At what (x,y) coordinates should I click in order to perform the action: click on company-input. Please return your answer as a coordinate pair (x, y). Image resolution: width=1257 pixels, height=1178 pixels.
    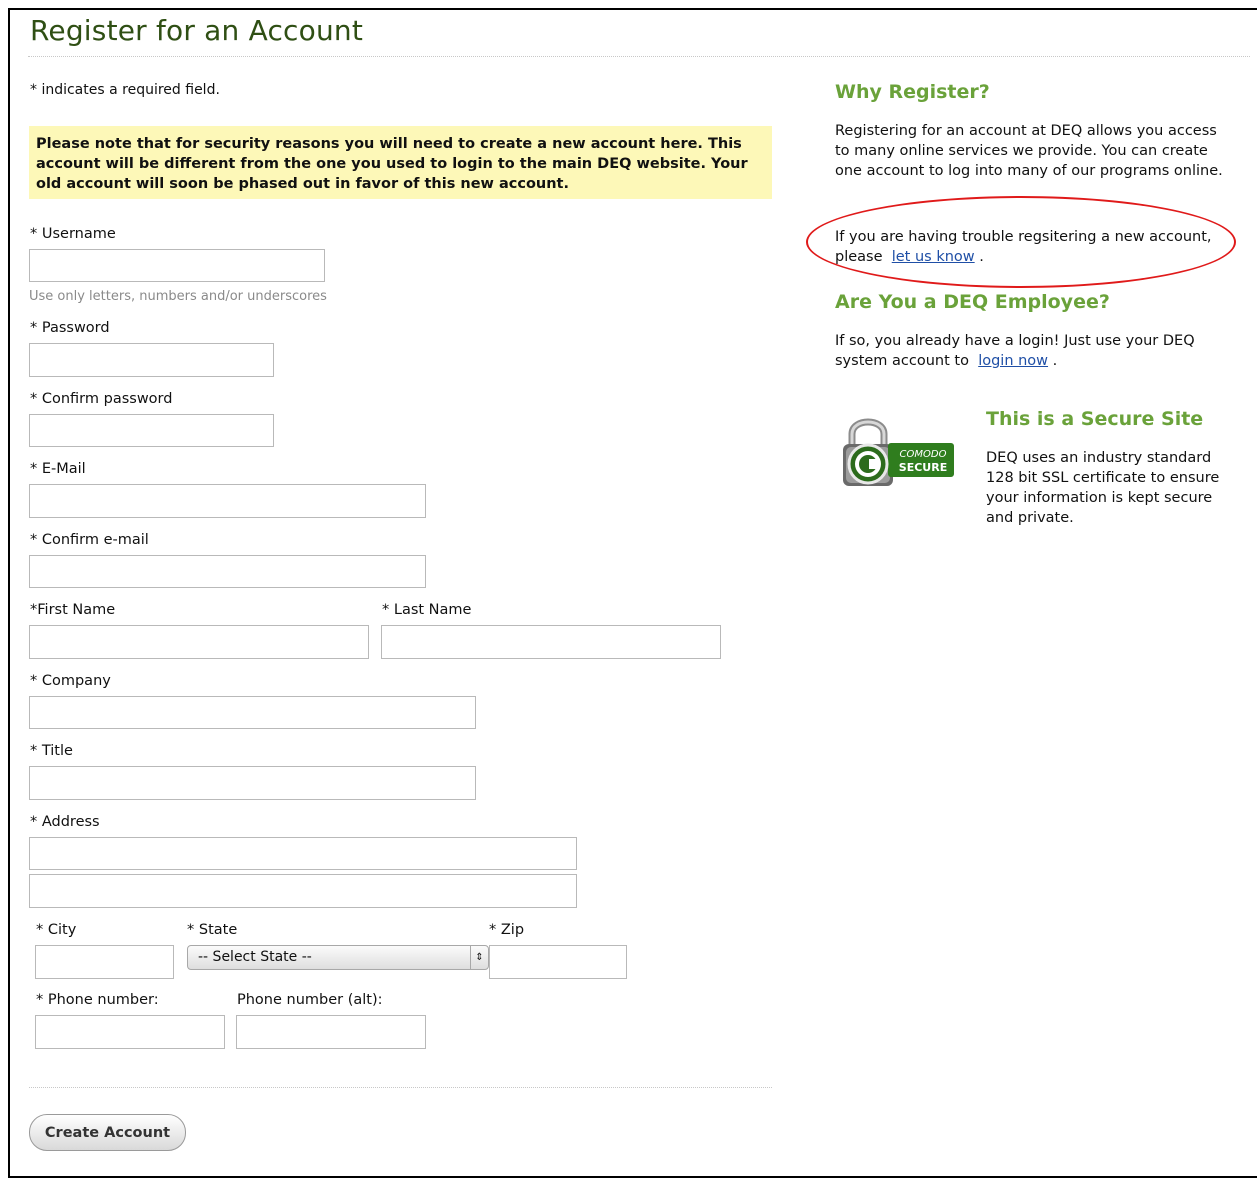
    Looking at the image, I should click on (252, 712).